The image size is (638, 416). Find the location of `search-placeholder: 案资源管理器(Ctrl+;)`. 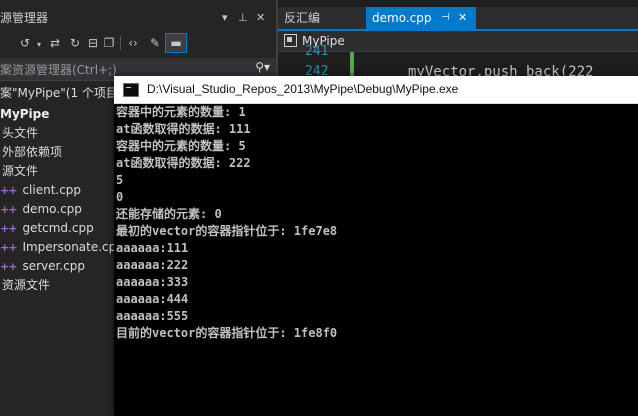

search-placeholder: 案资源管理器(Ctrl+;) is located at coordinates (58, 70).